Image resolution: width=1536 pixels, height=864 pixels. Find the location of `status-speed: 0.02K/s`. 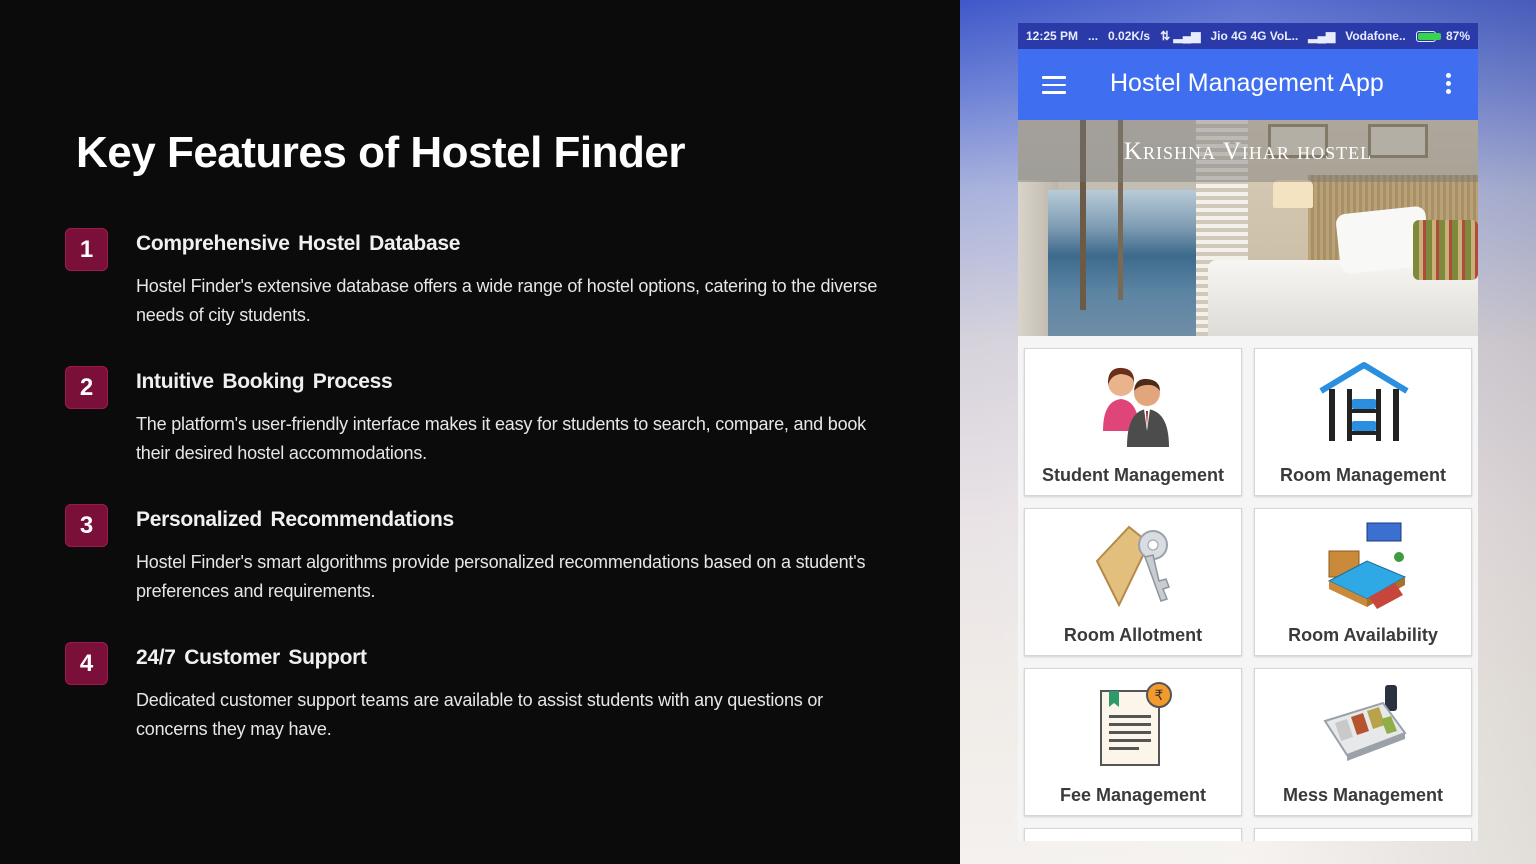

status-speed: 0.02K/s is located at coordinates (1129, 36).